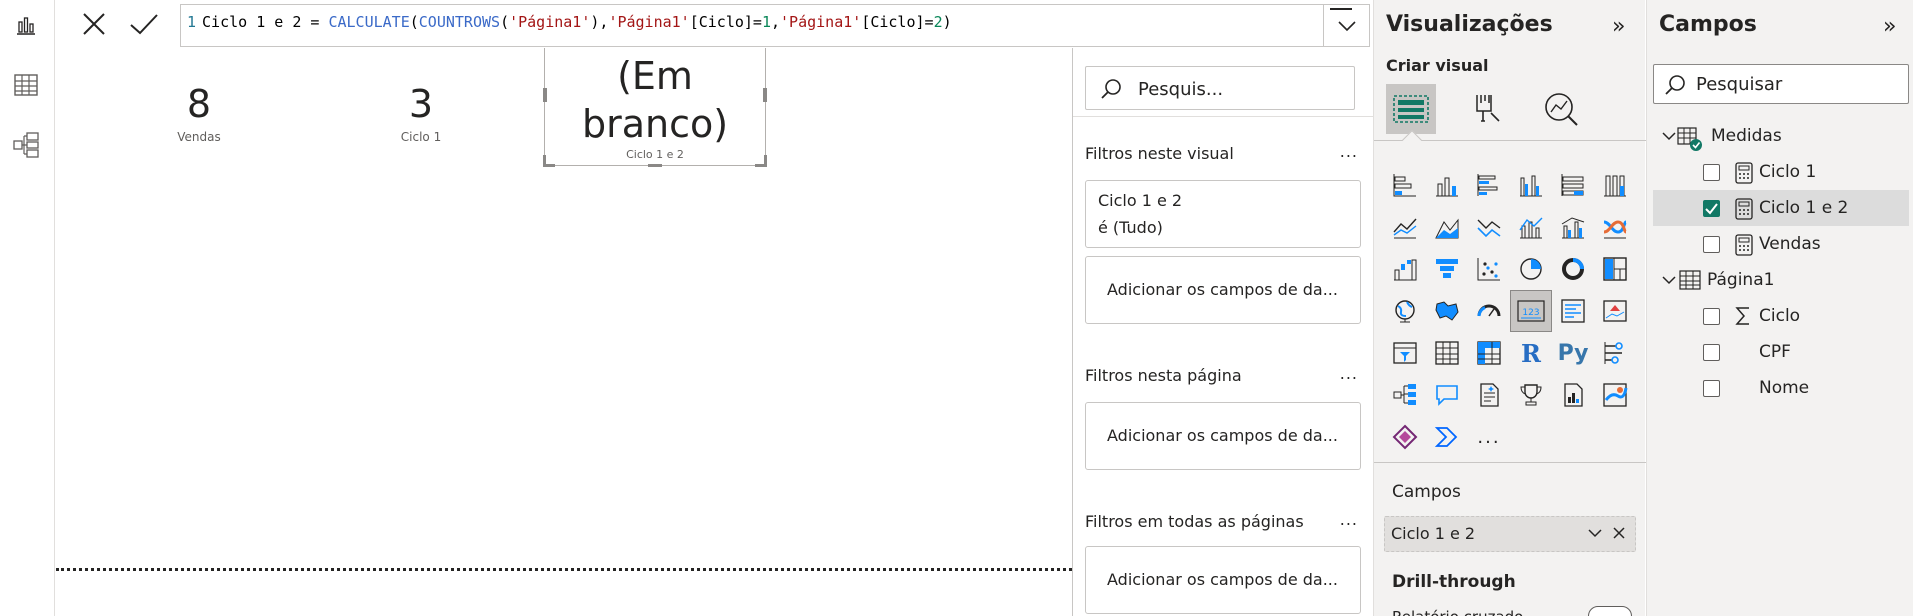  Describe the element at coordinates (421, 113) in the screenshot. I see `card-visual-ciclo-1: 3 Ciclo 1` at that location.